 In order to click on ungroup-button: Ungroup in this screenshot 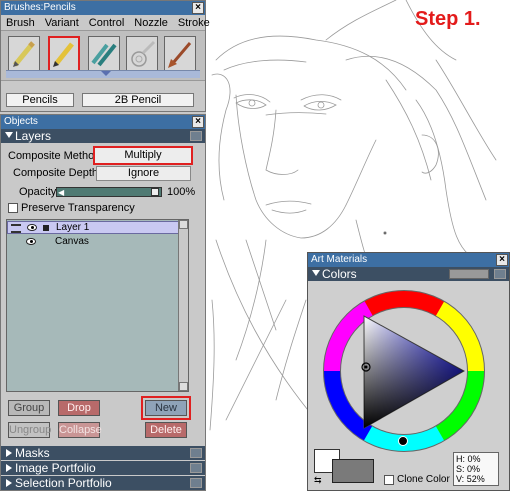, I will do `click(29, 430)`.